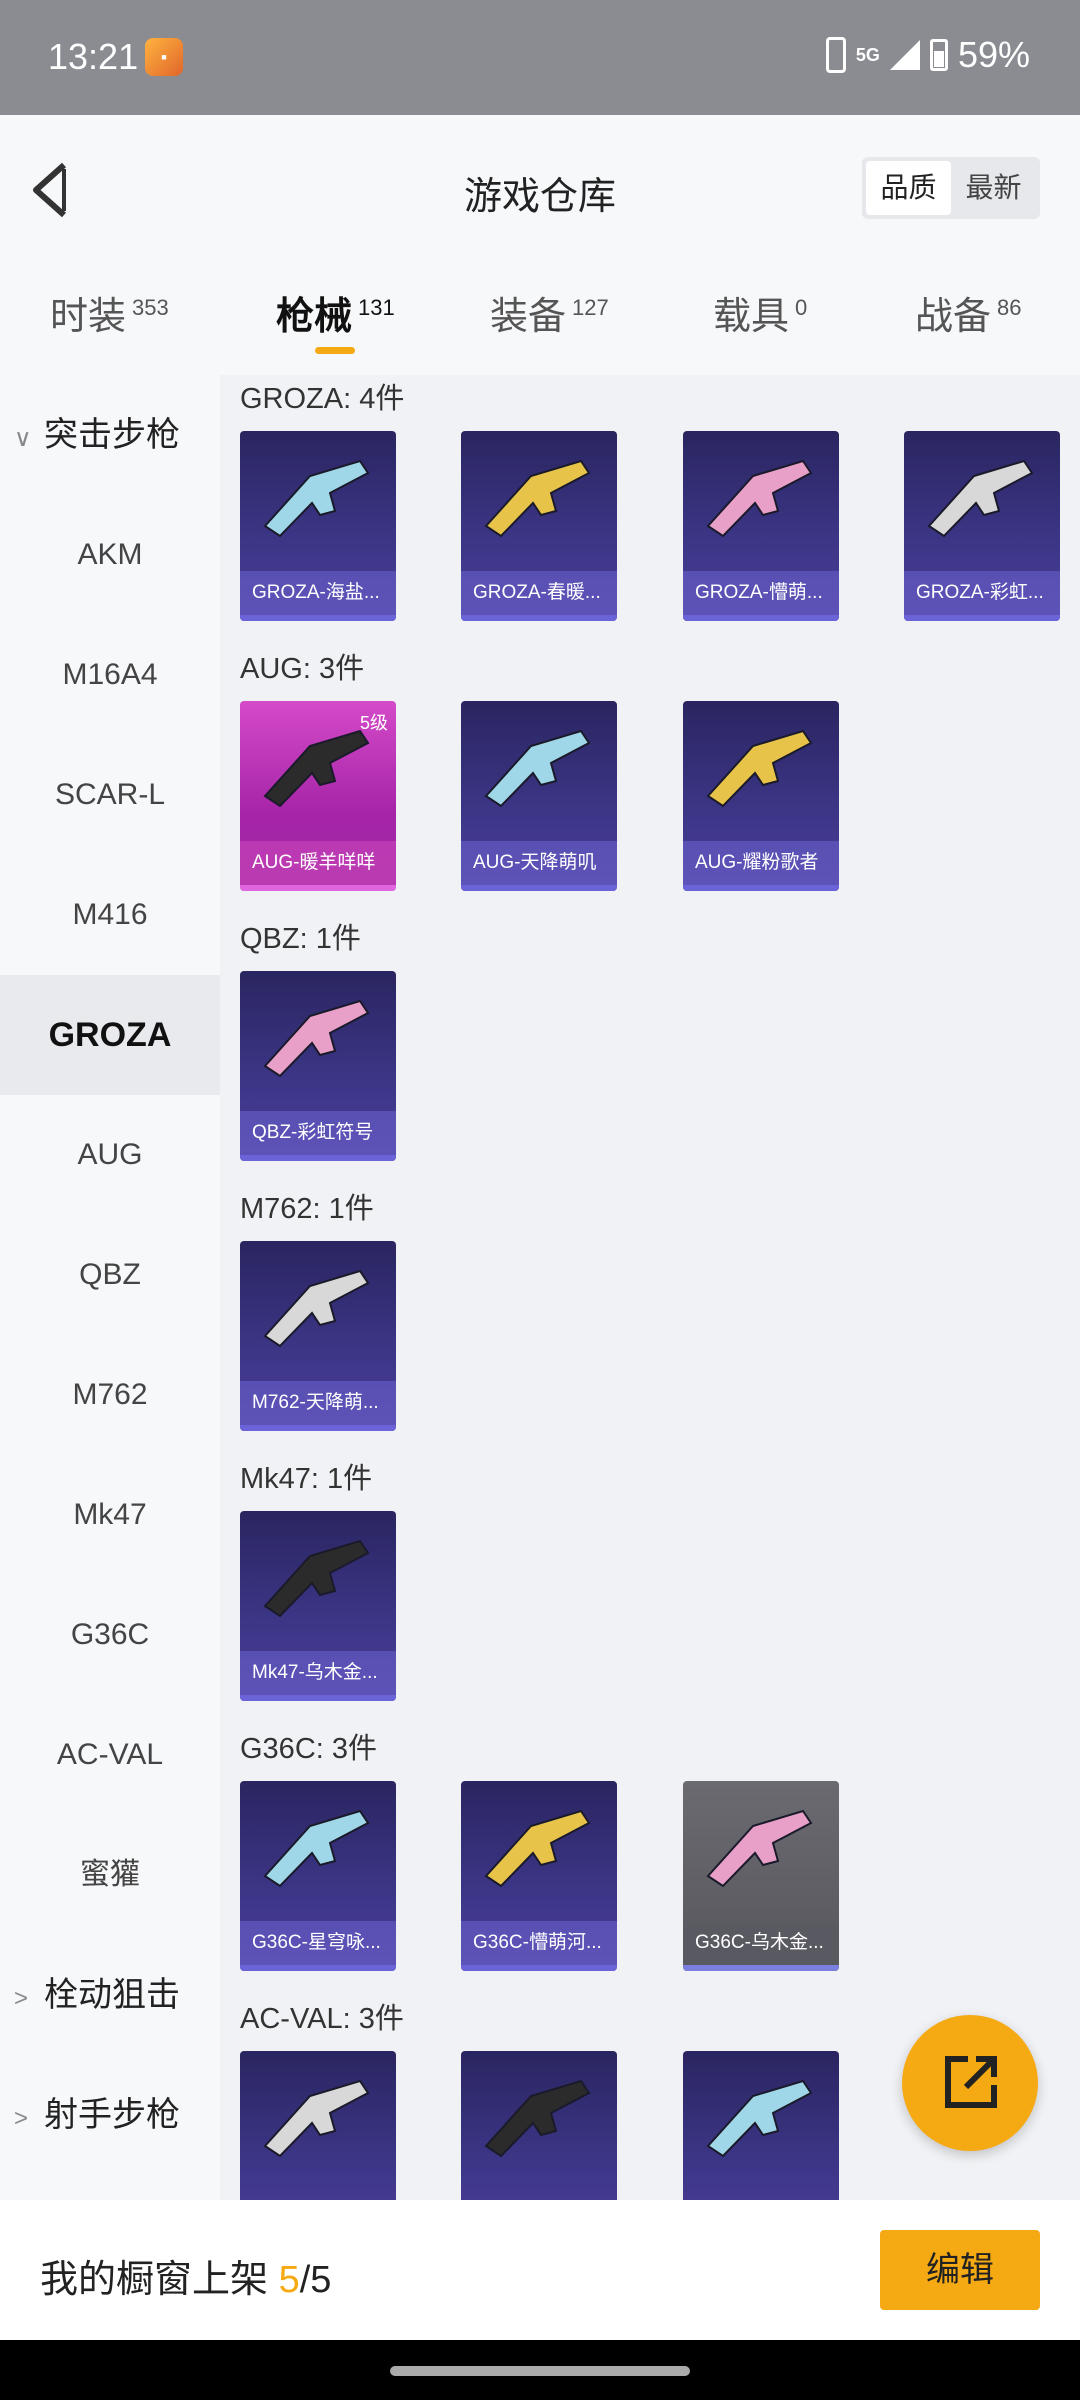  What do you see at coordinates (938, 55) in the screenshot?
I see `battery-icon` at bounding box center [938, 55].